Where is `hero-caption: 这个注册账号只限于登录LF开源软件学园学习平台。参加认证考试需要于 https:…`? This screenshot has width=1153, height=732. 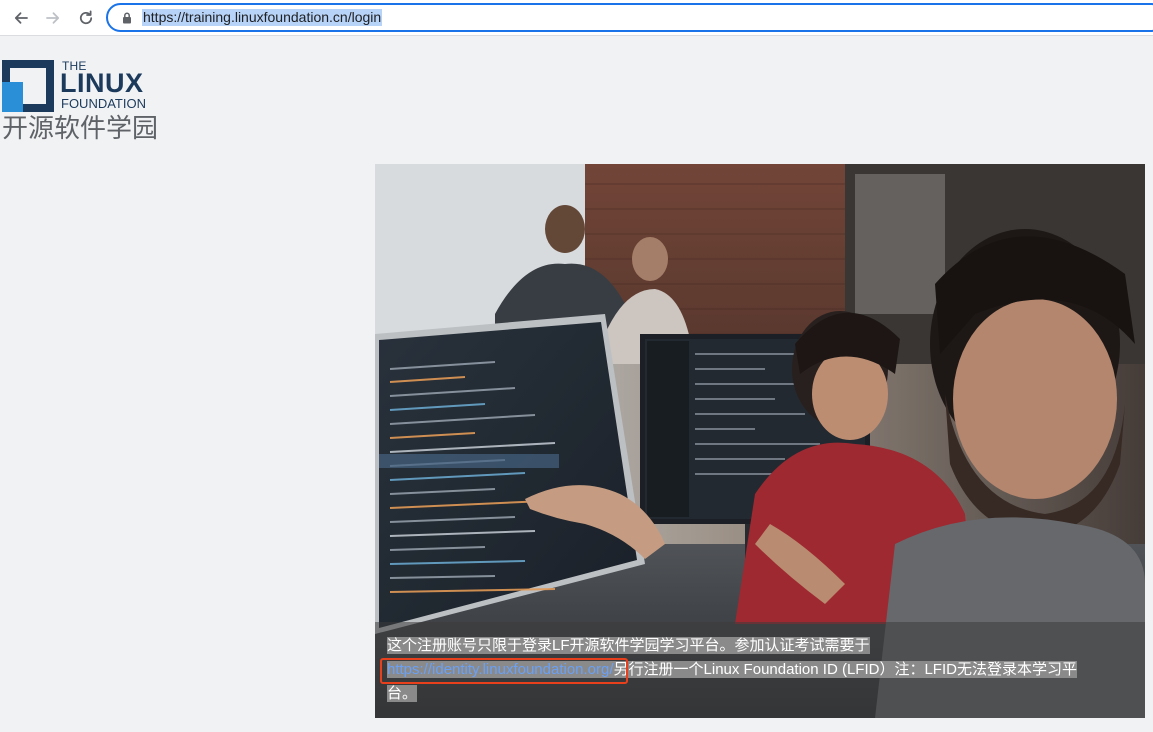 hero-caption: 这个注册账号只限于登录LF开源软件学园学习平台。参加认证考试需要于 https:… is located at coordinates (760, 670).